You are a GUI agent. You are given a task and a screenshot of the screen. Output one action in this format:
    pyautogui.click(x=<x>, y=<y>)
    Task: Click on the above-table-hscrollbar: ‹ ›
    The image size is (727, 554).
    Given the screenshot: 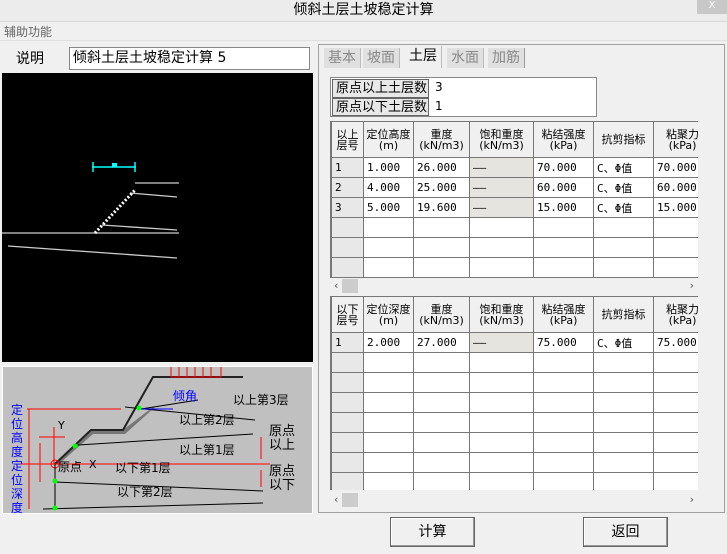 What is the action you would take?
    pyautogui.click(x=514, y=286)
    